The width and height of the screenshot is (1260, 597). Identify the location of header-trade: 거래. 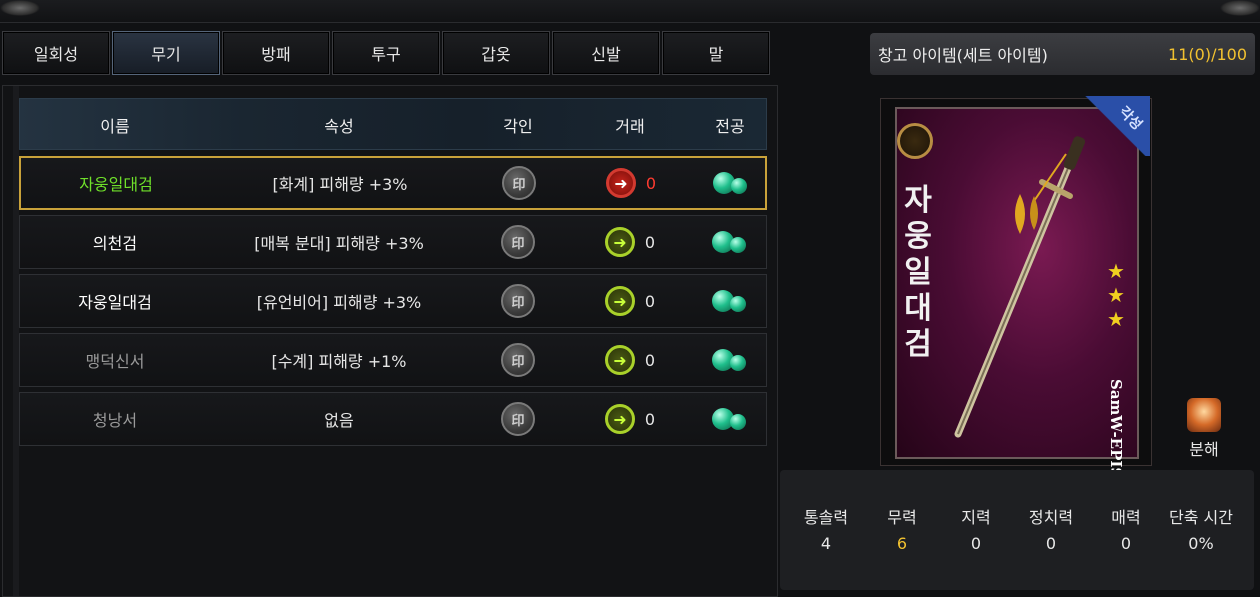
(630, 126).